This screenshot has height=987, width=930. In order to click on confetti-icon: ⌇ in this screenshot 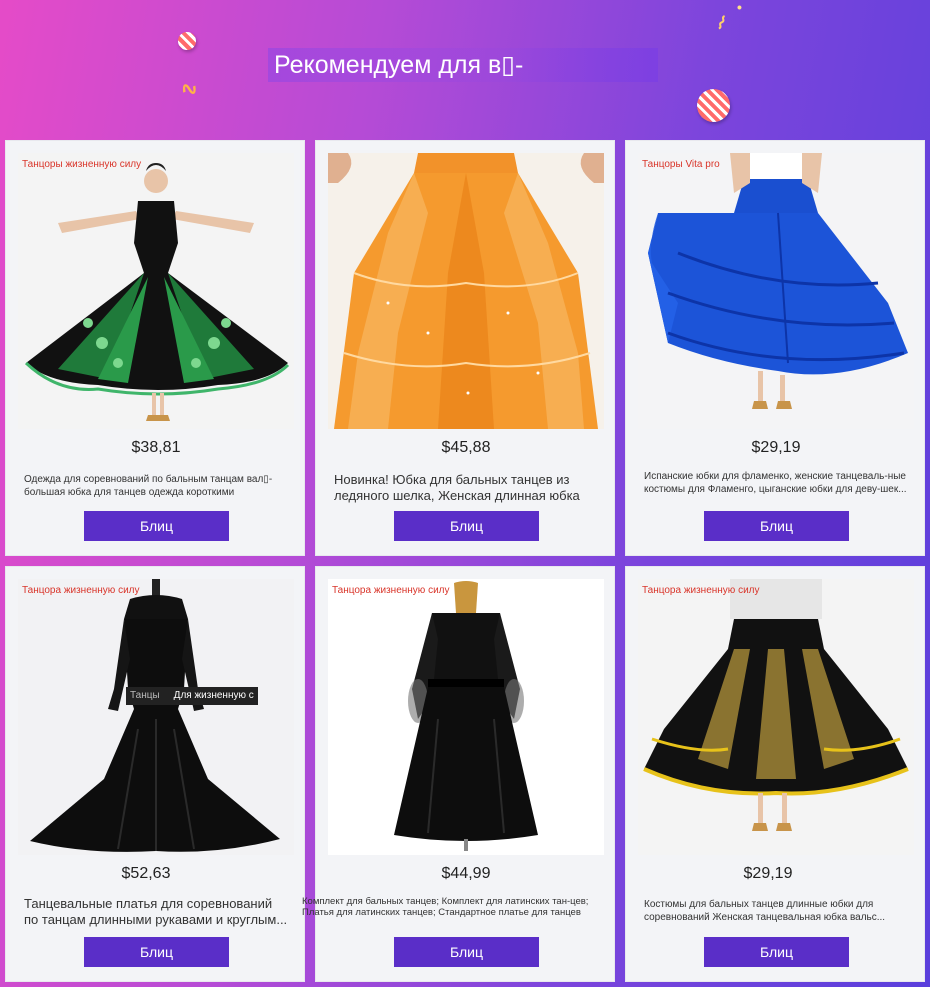, I will do `click(721, 23)`.